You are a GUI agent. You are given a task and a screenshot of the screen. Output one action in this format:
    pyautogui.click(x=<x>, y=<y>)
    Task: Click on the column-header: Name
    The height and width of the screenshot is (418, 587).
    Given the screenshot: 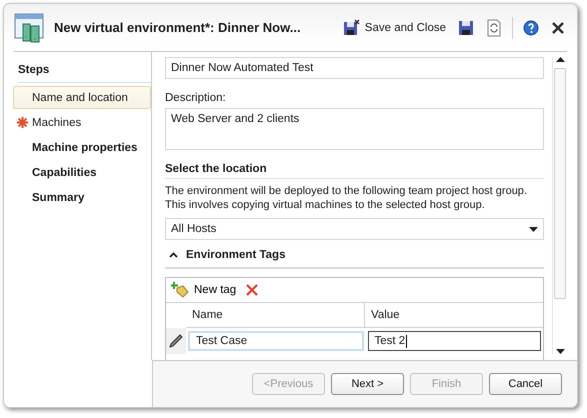 What is the action you would take?
    pyautogui.click(x=275, y=315)
    